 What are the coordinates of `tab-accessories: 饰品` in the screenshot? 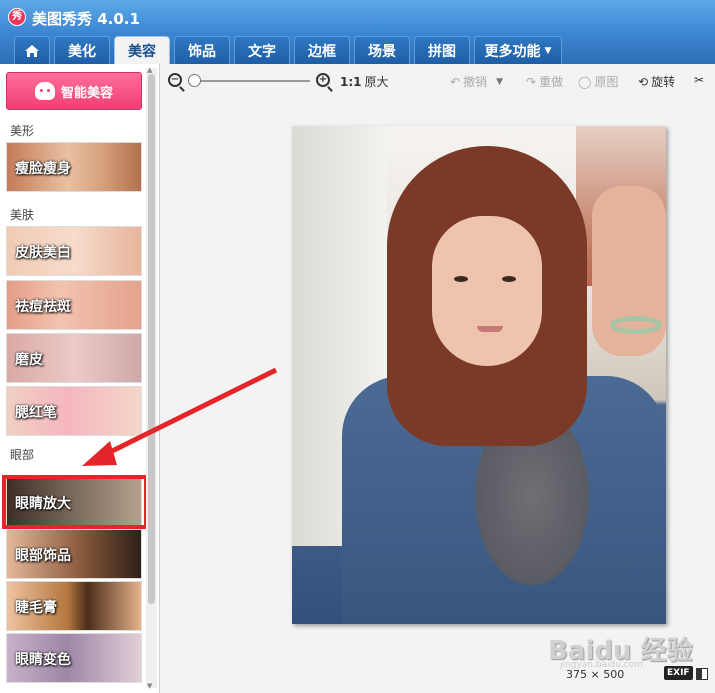 It's located at (202, 50).